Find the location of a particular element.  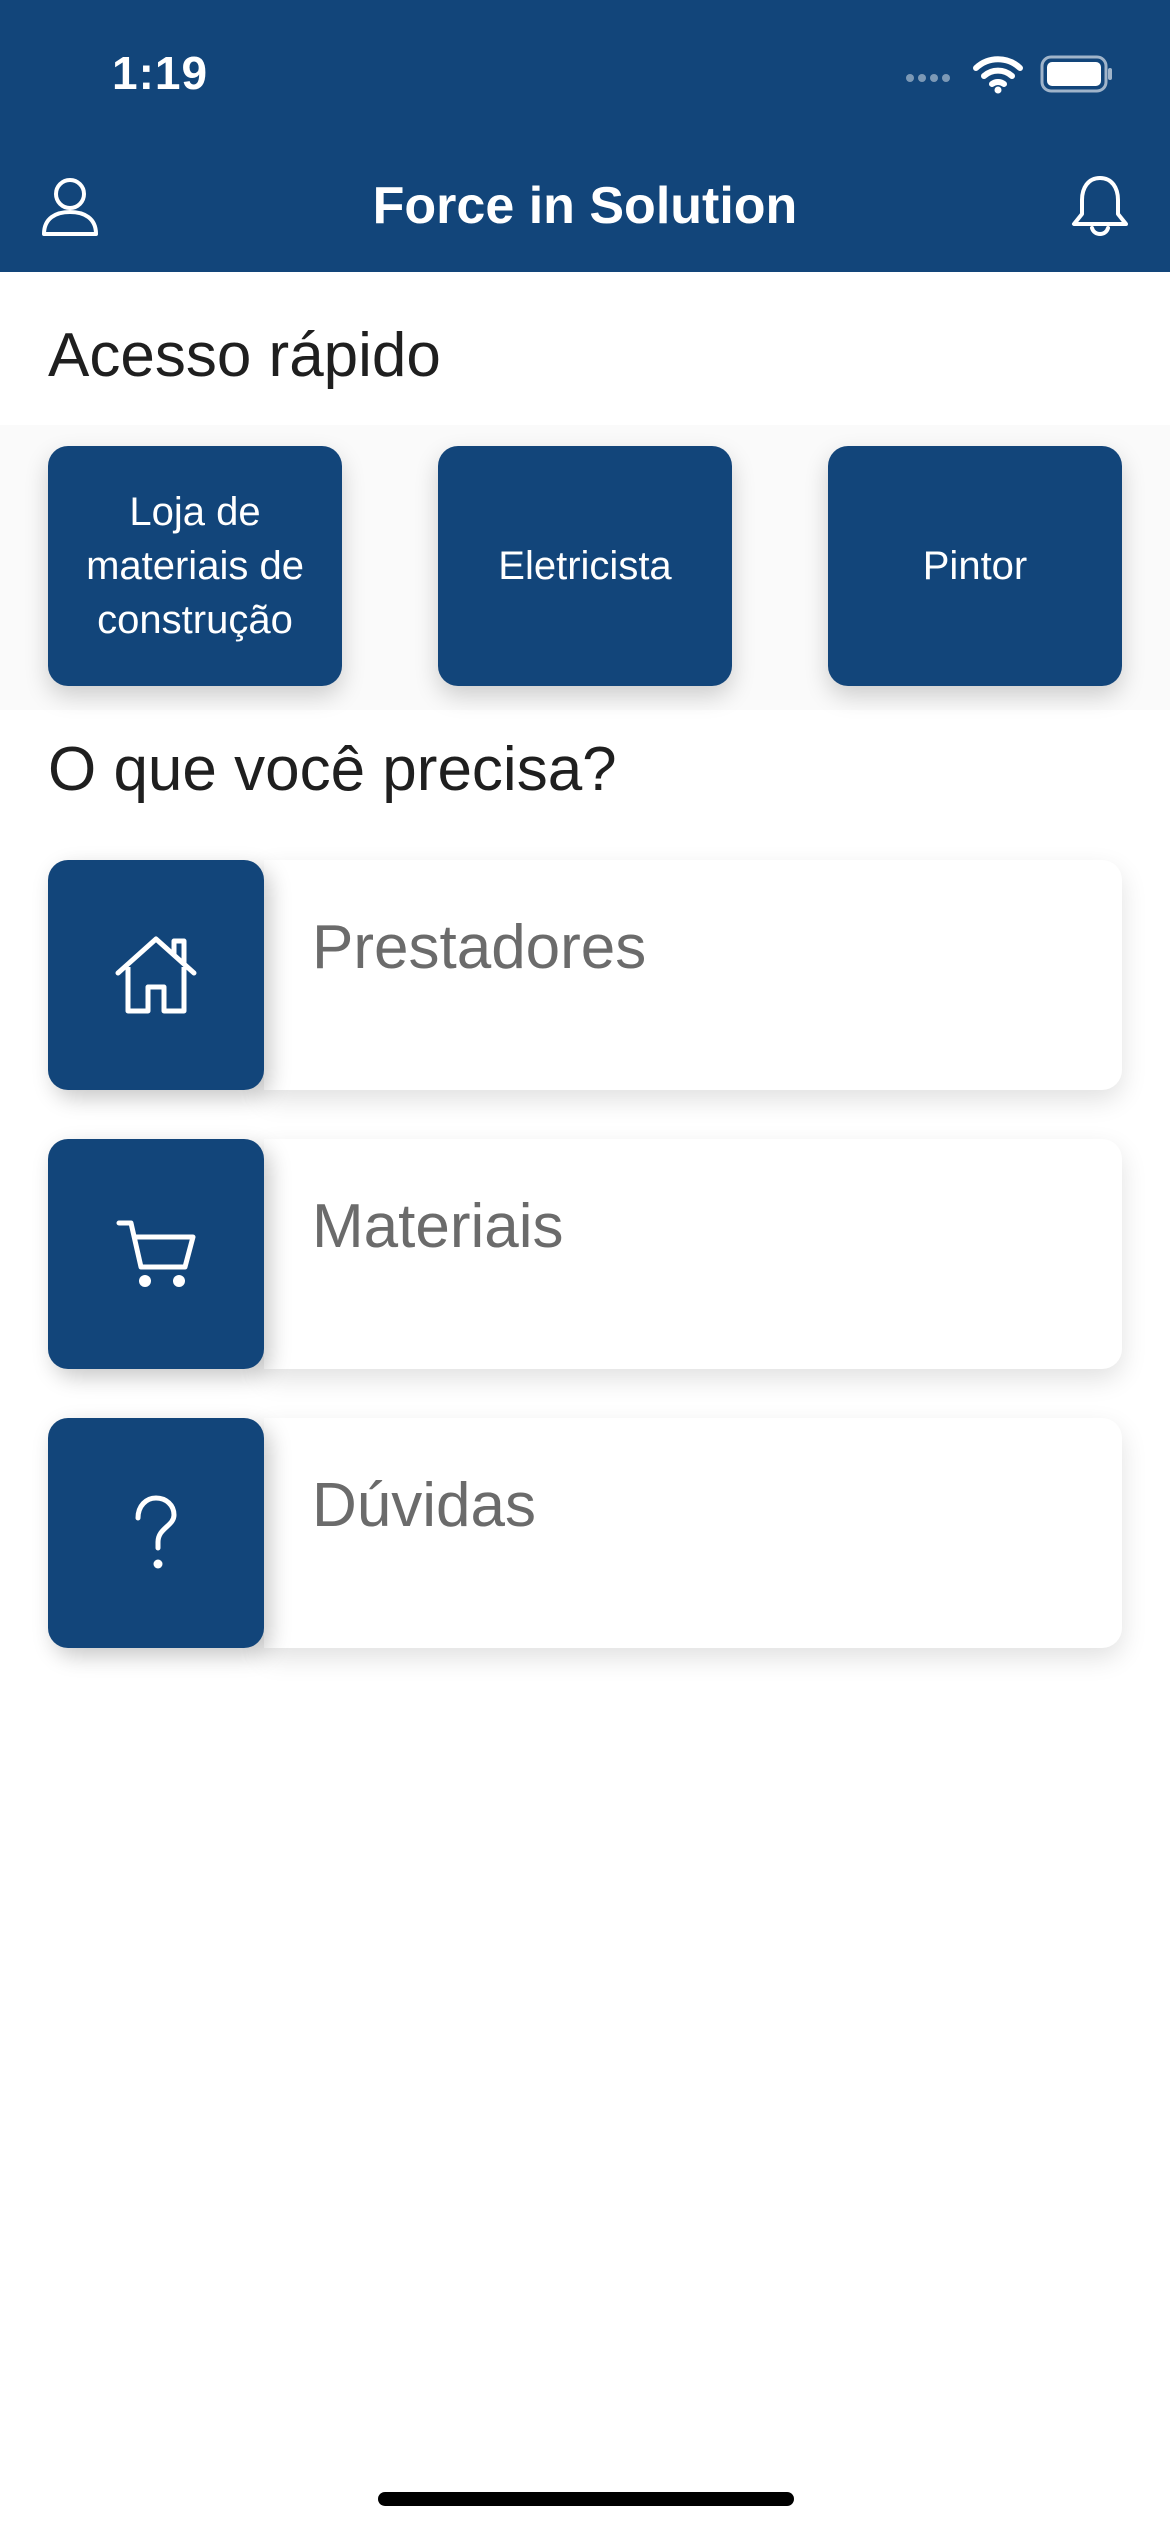

status-indicators is located at coordinates (1009, 74).